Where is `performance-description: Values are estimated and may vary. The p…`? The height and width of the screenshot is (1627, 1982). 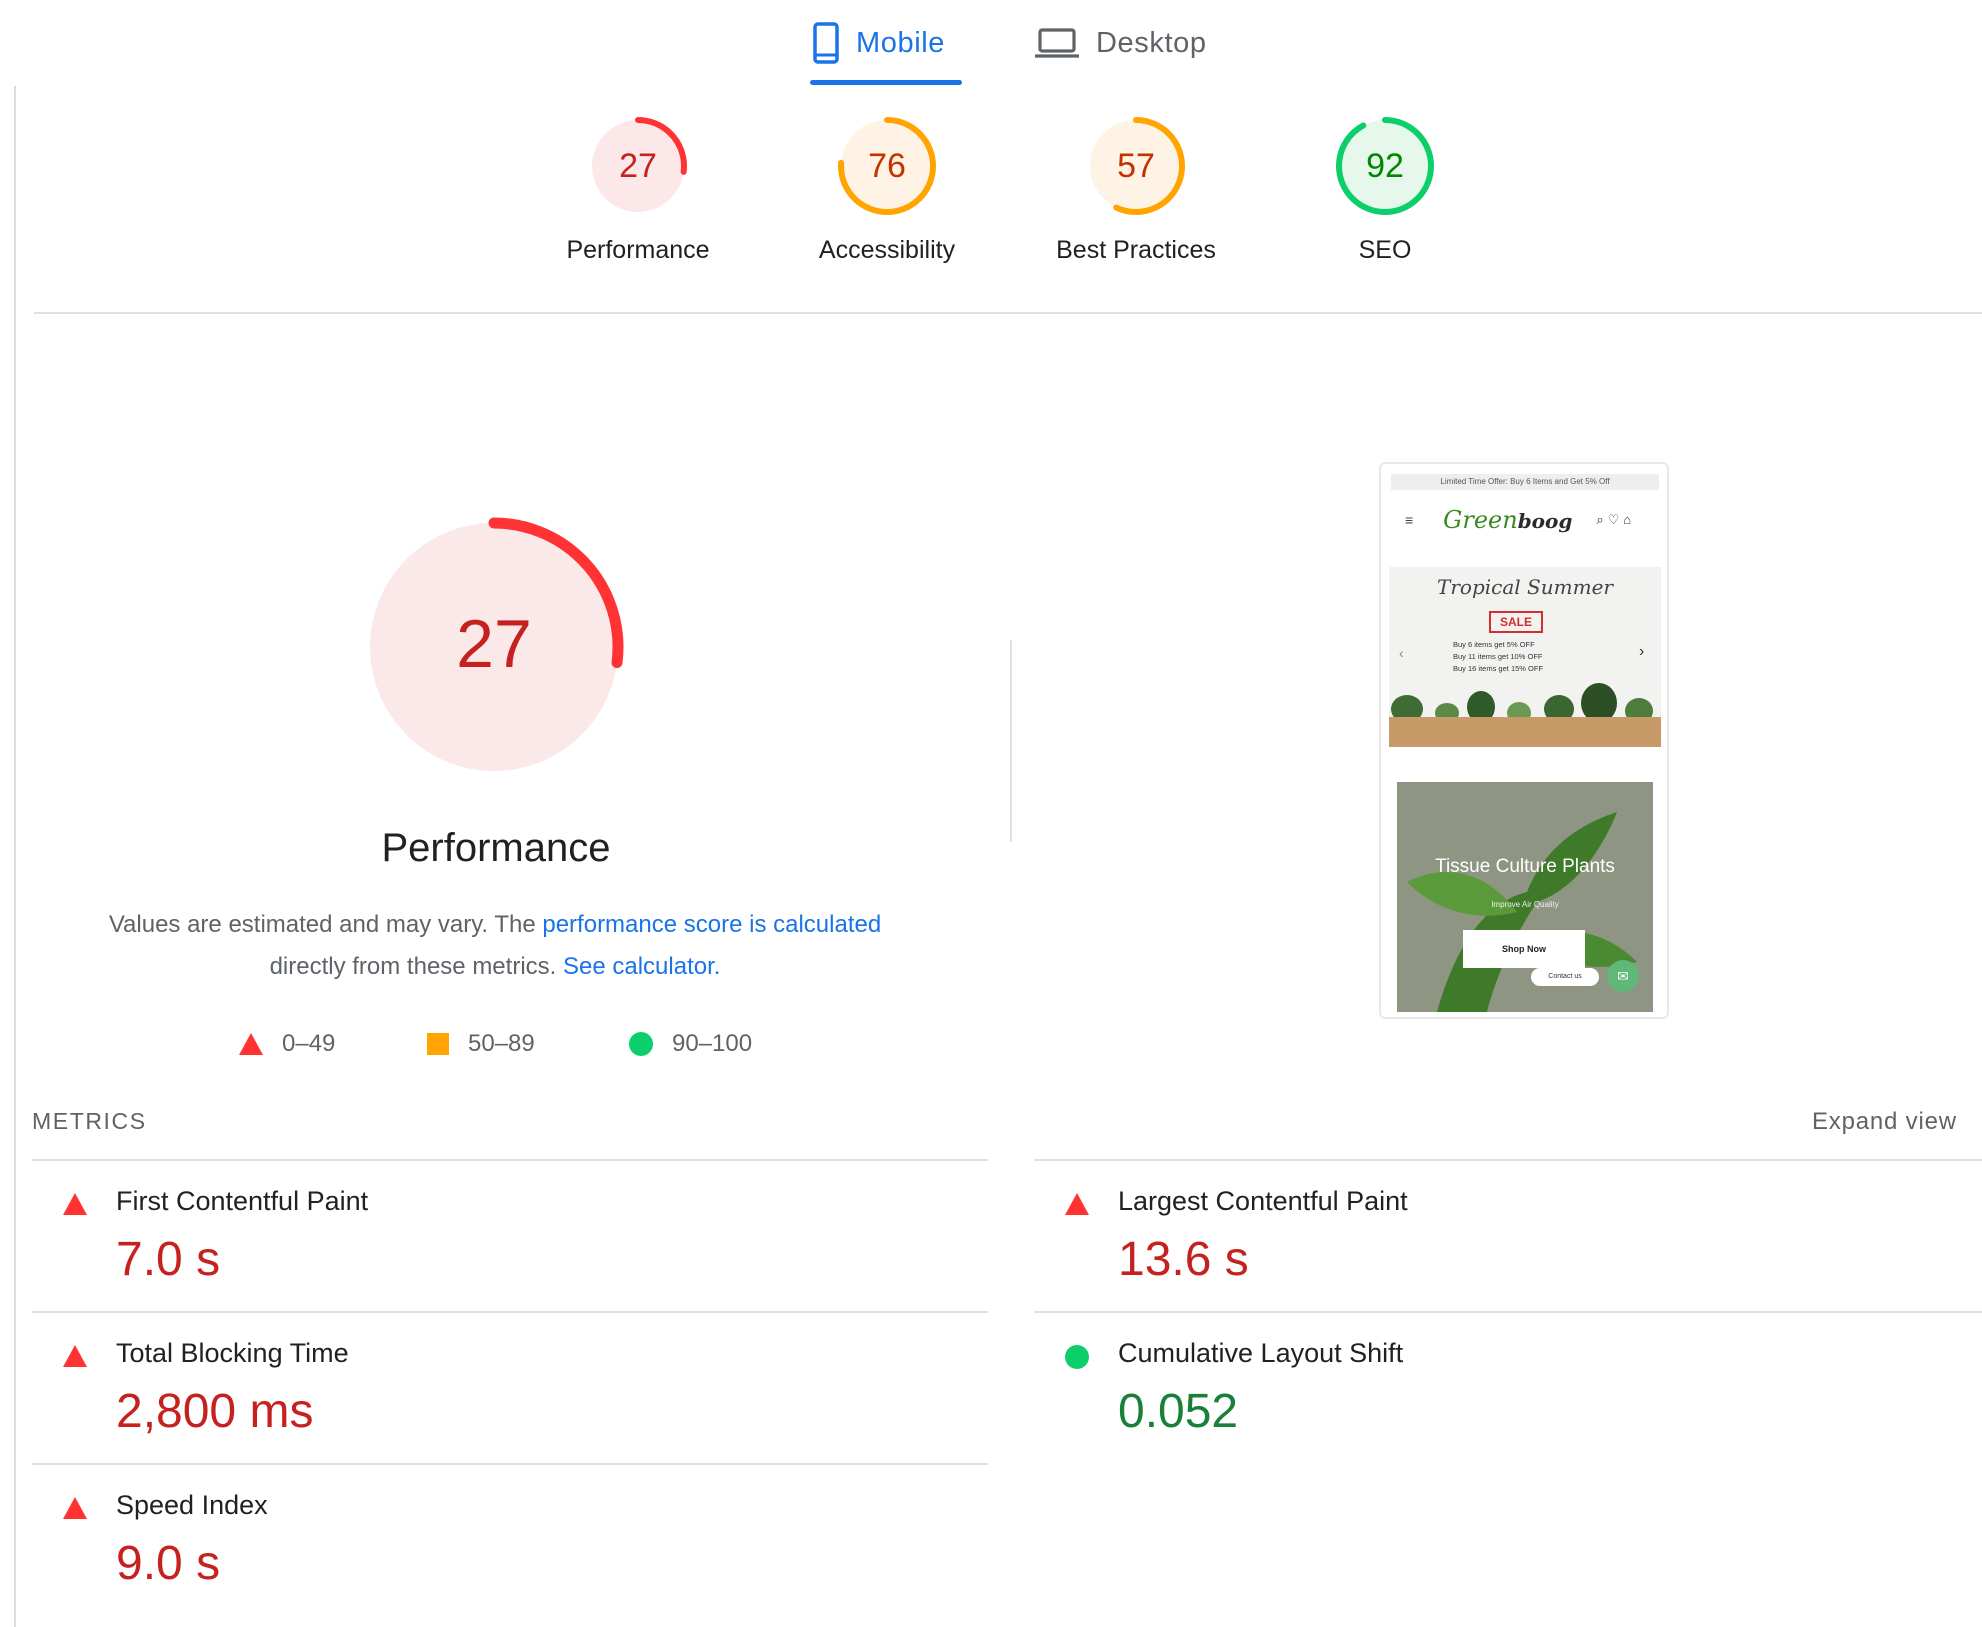
performance-description: Values are estimated and may vary. The p… is located at coordinates (495, 946).